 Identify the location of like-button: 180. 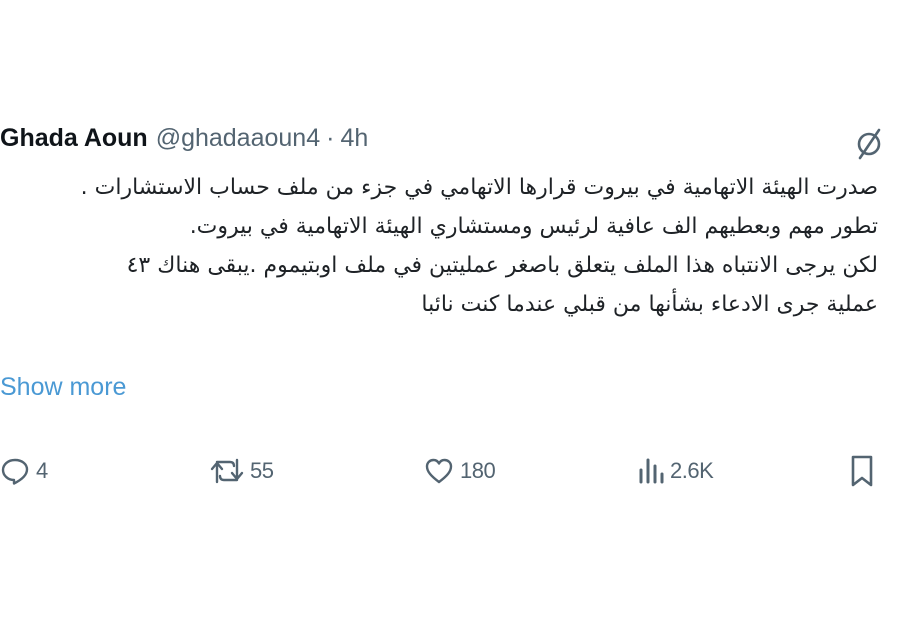
(460, 471).